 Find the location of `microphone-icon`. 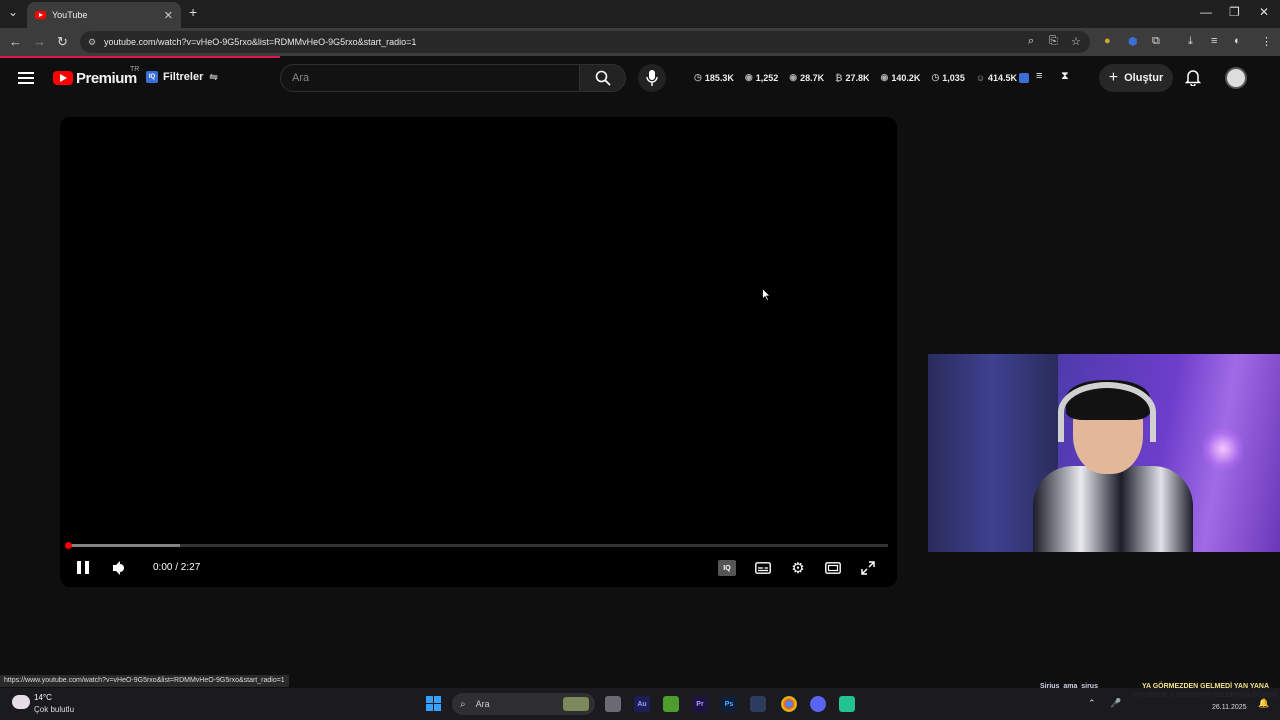

microphone-icon is located at coordinates (652, 78).